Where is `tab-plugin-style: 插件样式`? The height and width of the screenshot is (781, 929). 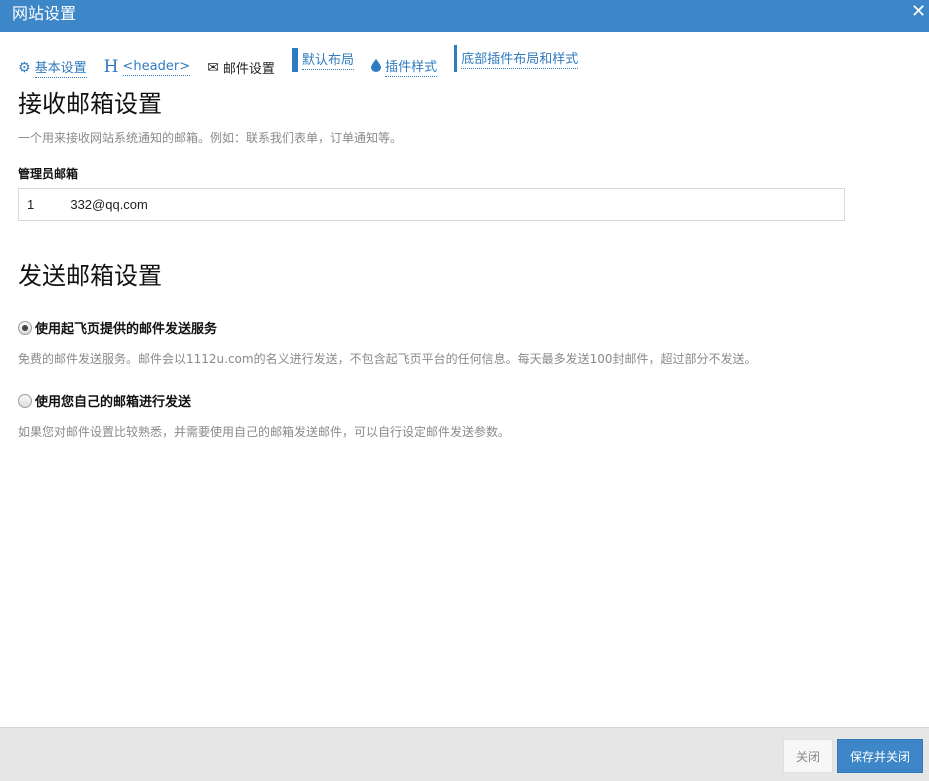 tab-plugin-style: 插件样式 is located at coordinates (404, 67).